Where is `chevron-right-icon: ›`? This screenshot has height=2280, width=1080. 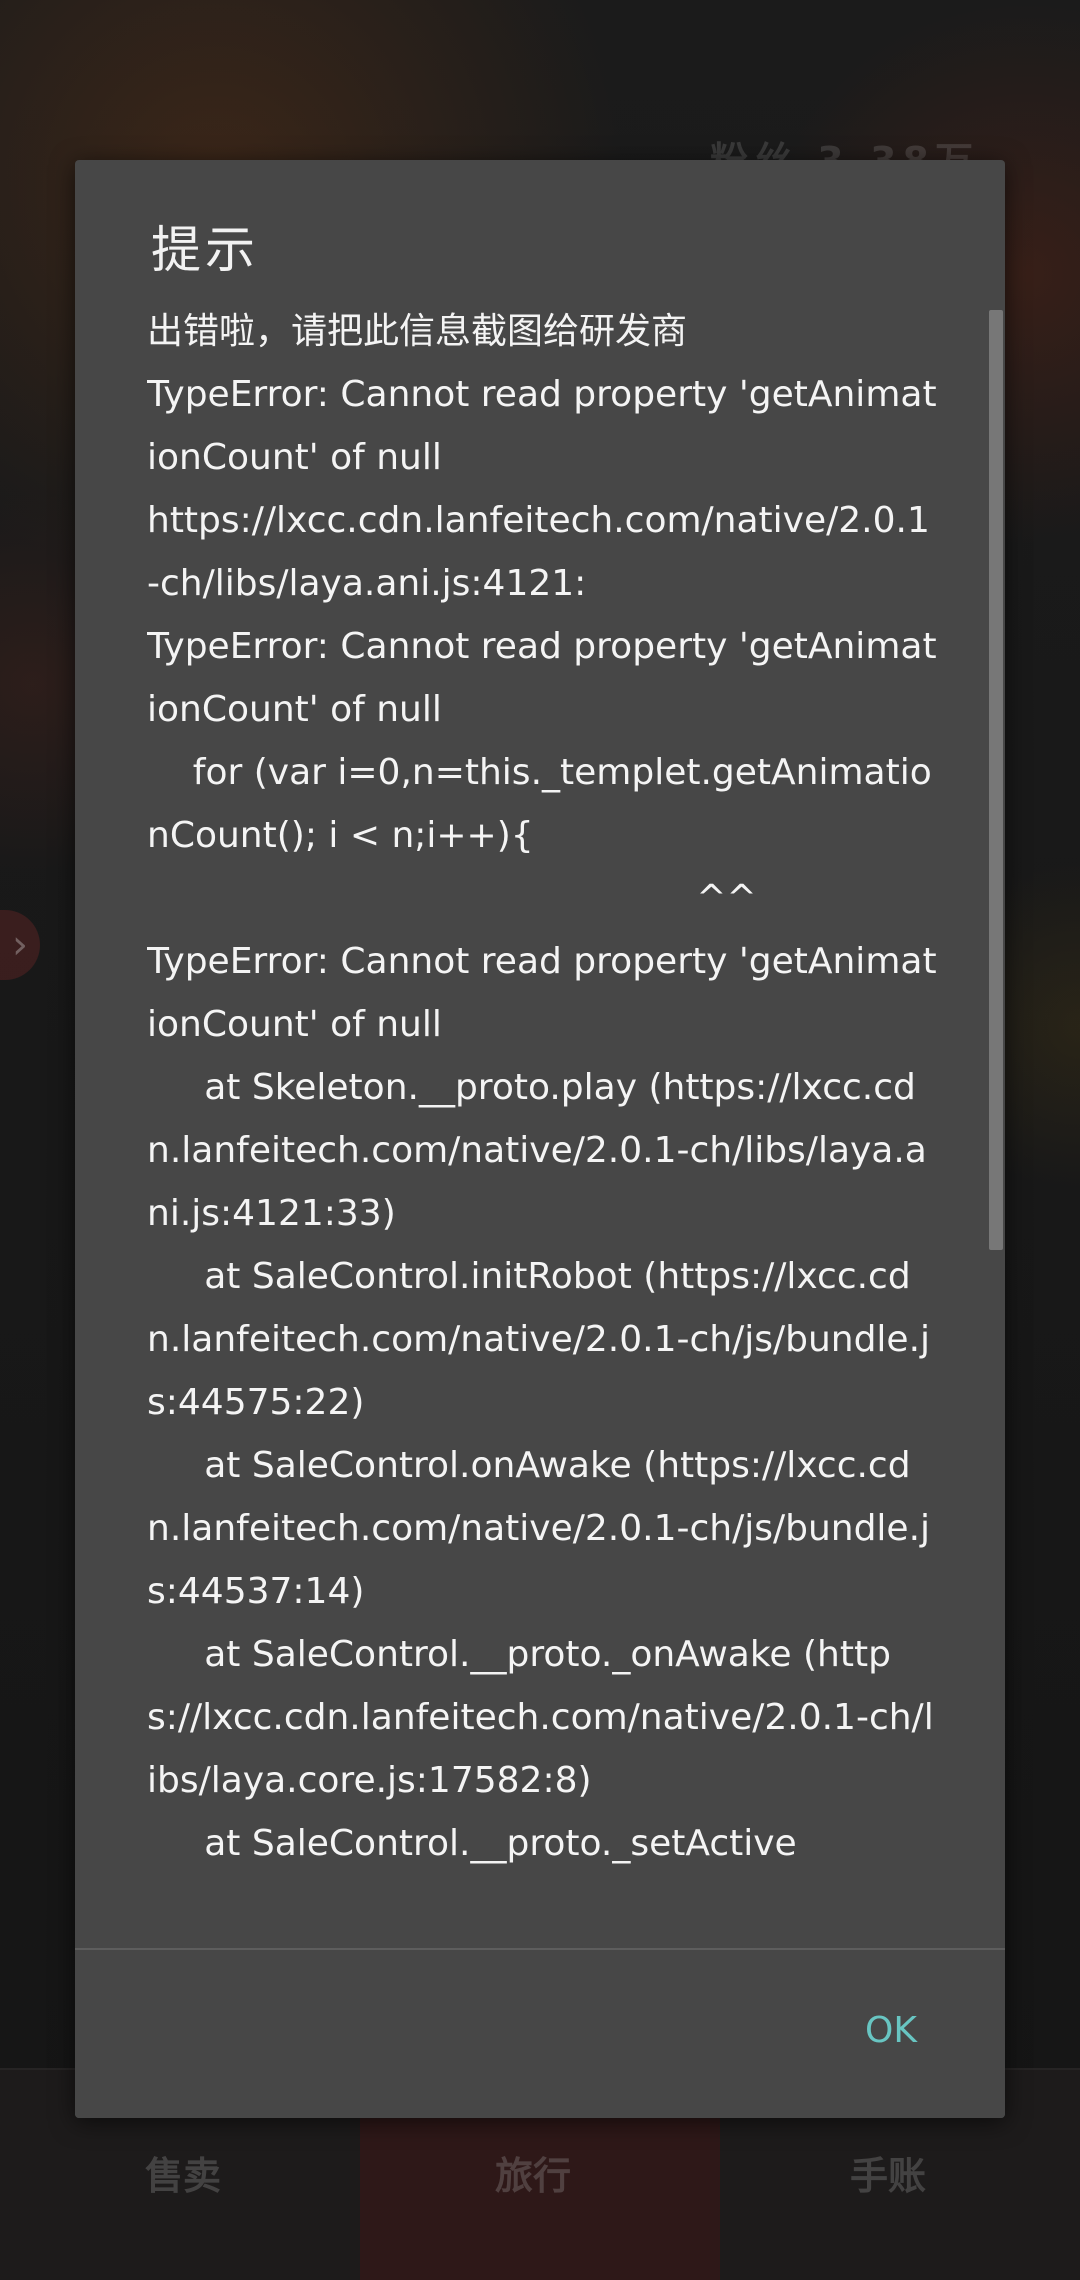
chevron-right-icon: › is located at coordinates (20, 945).